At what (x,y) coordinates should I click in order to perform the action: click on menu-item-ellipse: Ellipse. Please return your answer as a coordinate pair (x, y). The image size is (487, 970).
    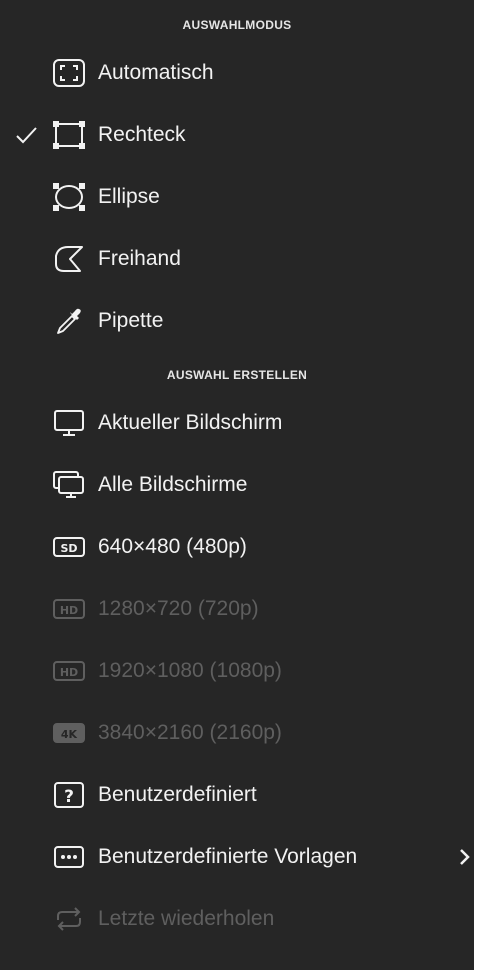
    Looking at the image, I should click on (237, 197).